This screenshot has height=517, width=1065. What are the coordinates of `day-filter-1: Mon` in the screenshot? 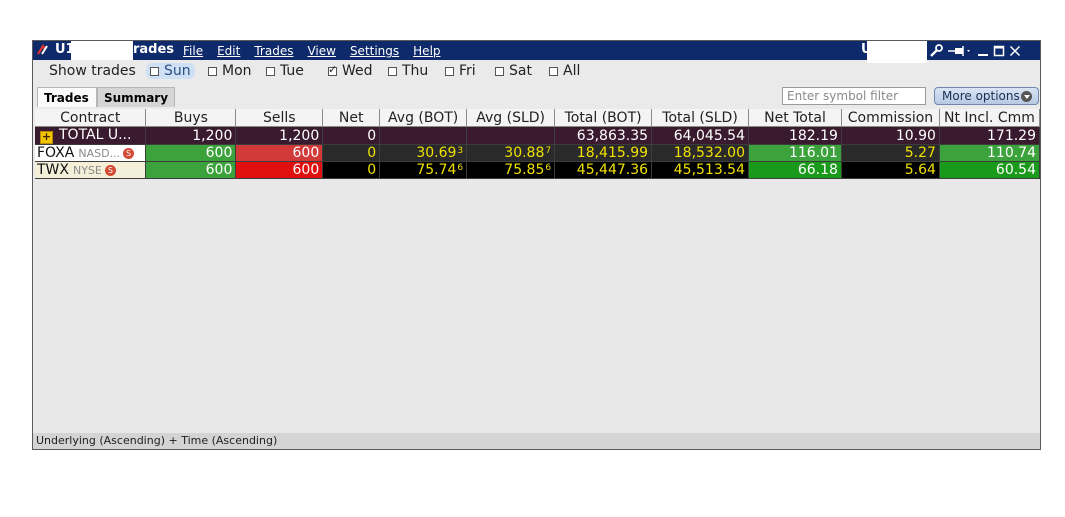 It's located at (230, 71).